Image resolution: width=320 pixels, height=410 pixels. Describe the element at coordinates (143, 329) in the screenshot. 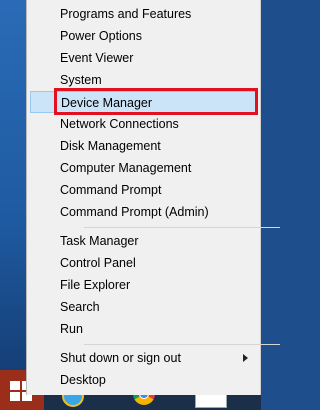

I see `menu-item-run: Run` at that location.